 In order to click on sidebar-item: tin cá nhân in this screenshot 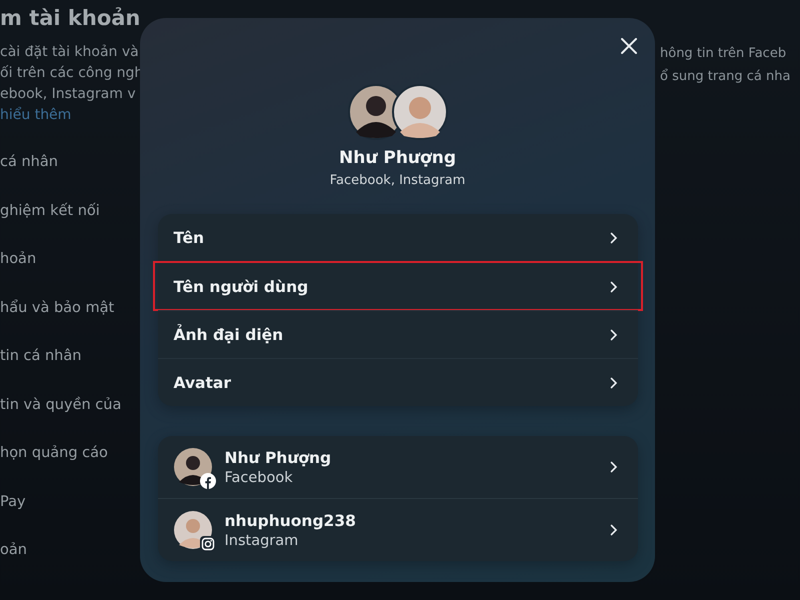, I will do `click(41, 370)`.